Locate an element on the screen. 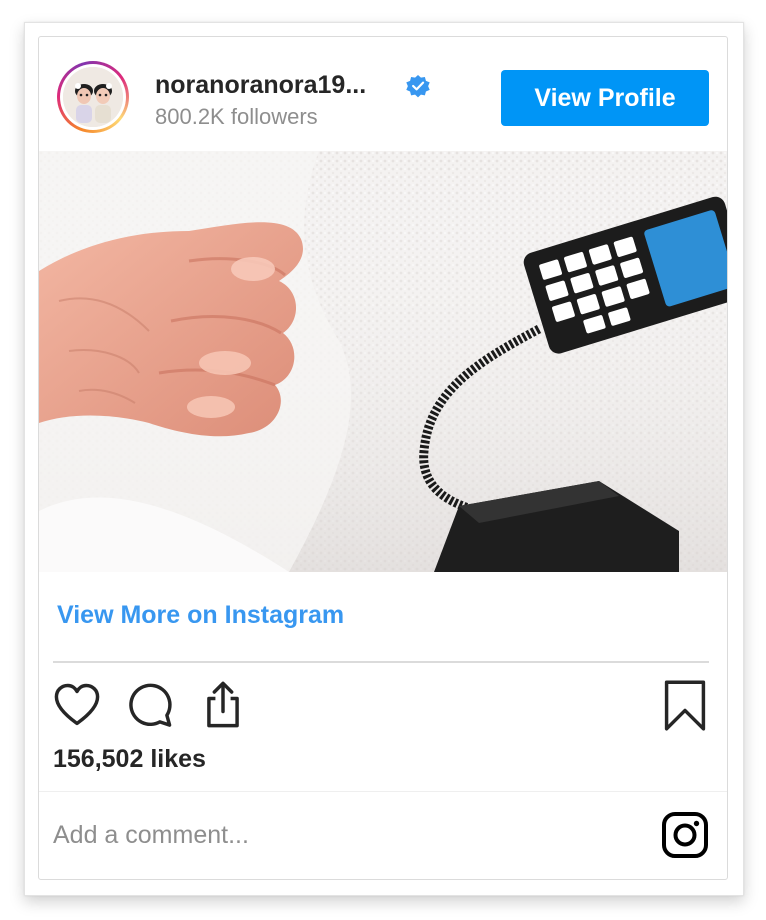  view-profile-button: View Profile is located at coordinates (605, 98).